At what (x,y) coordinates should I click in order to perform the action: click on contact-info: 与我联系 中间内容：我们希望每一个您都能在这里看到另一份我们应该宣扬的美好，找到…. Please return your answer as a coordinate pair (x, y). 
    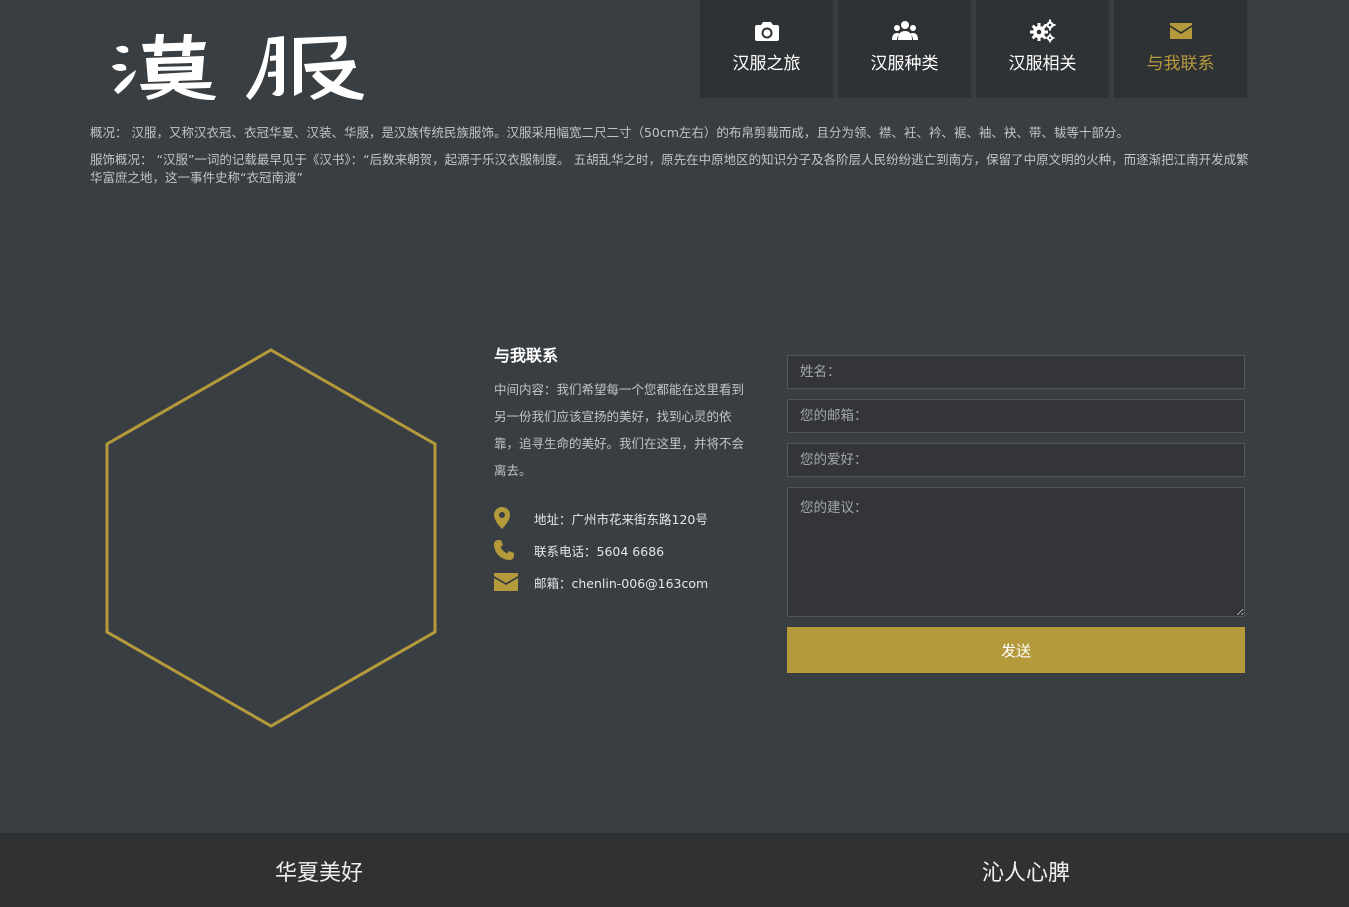
    Looking at the image, I should click on (625, 471).